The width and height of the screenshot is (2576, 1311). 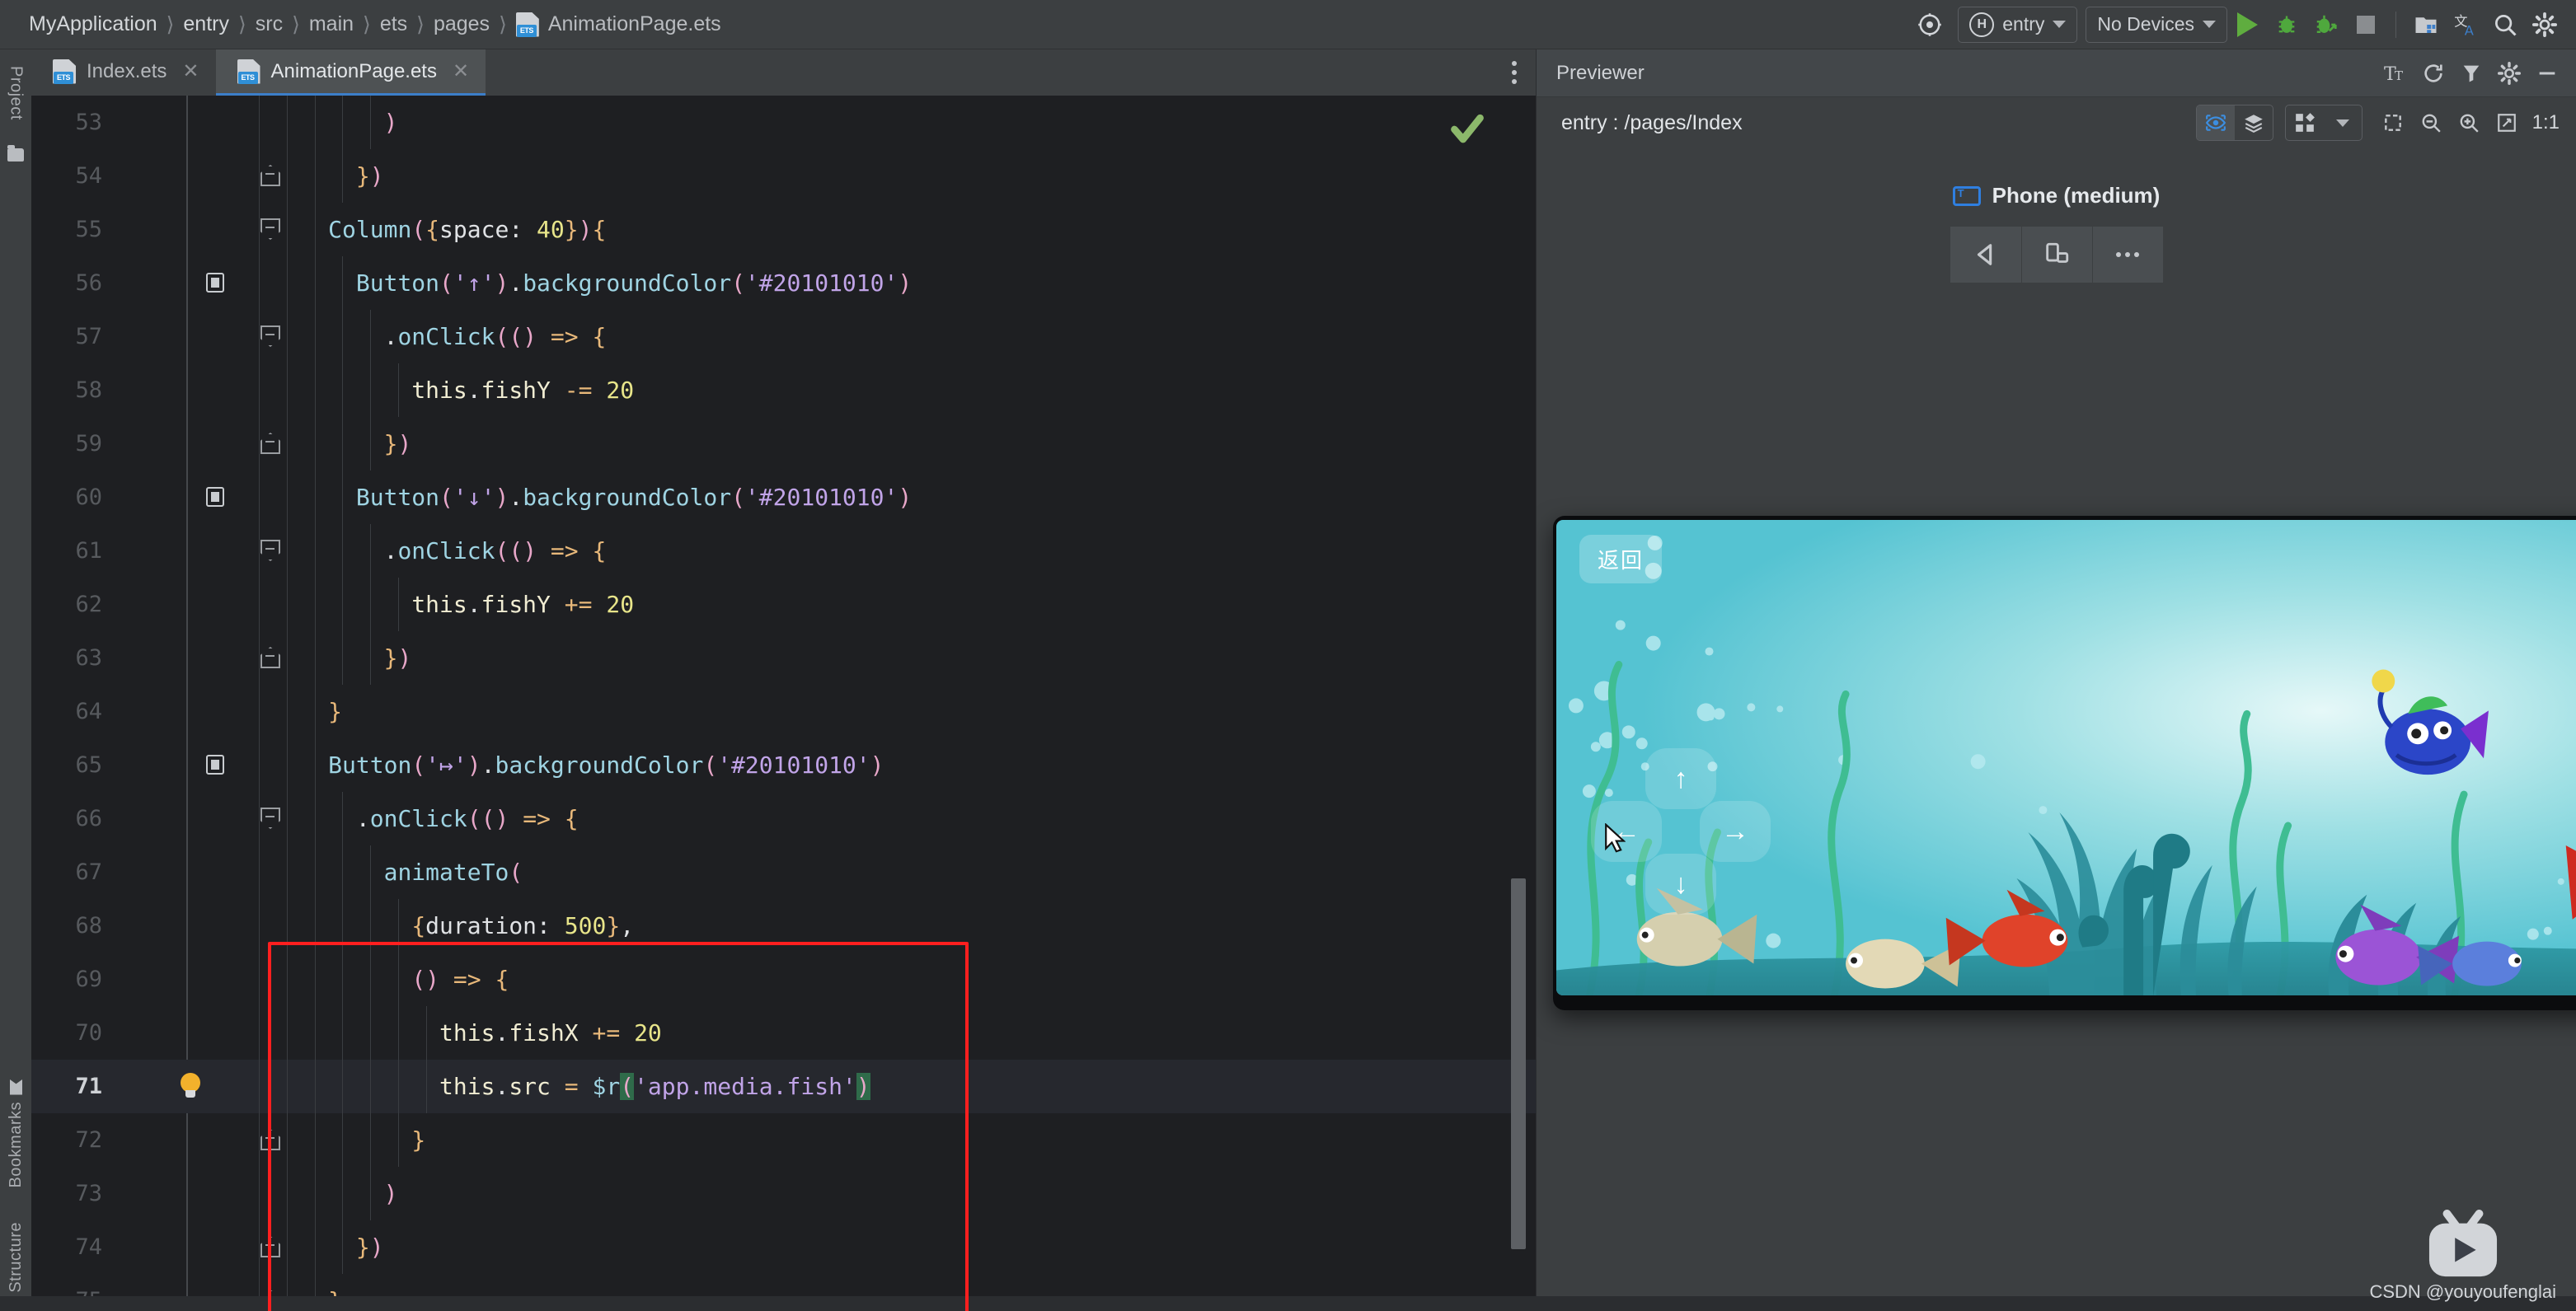 I want to click on previewer-path: entry : /pages/Index, so click(x=1652, y=122).